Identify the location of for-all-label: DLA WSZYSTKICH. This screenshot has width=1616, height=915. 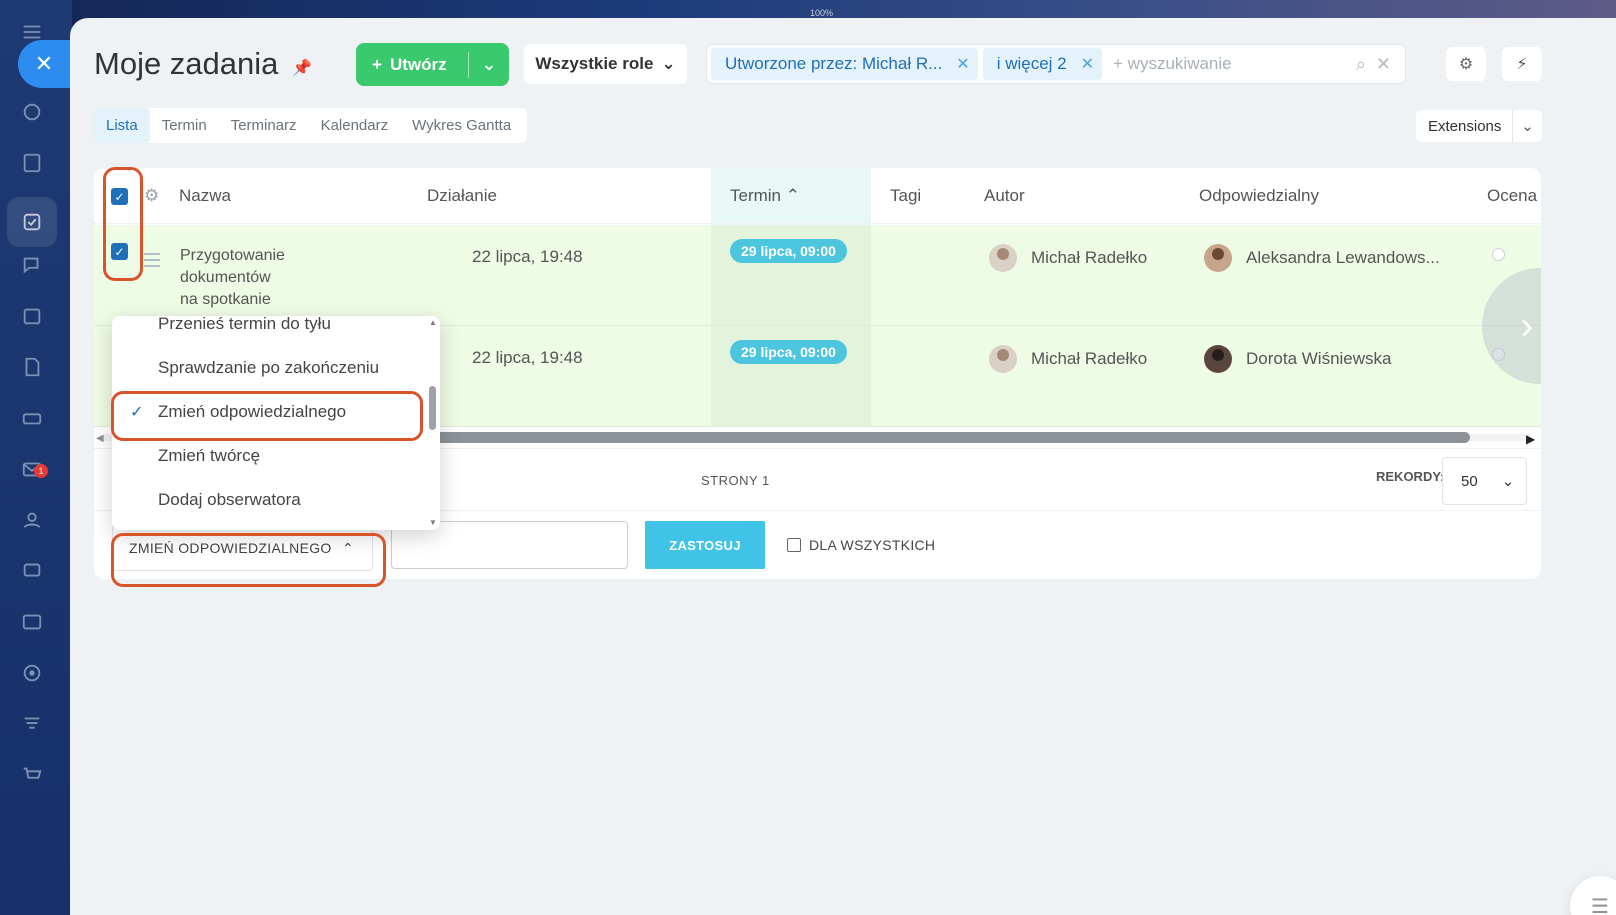
(872, 545).